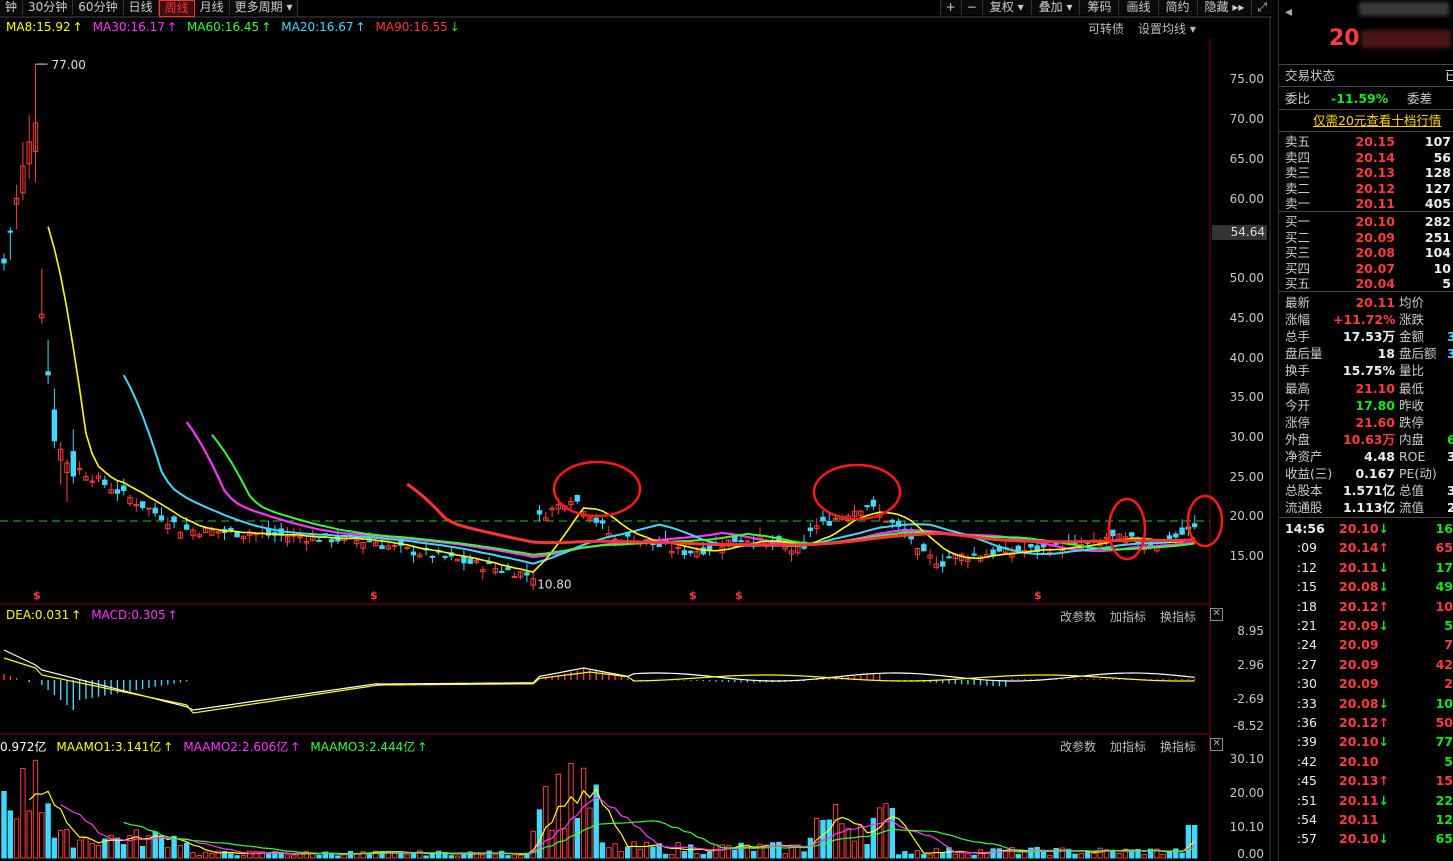  I want to click on tick-row: :15 20.08↓ 49, so click(1374, 587).